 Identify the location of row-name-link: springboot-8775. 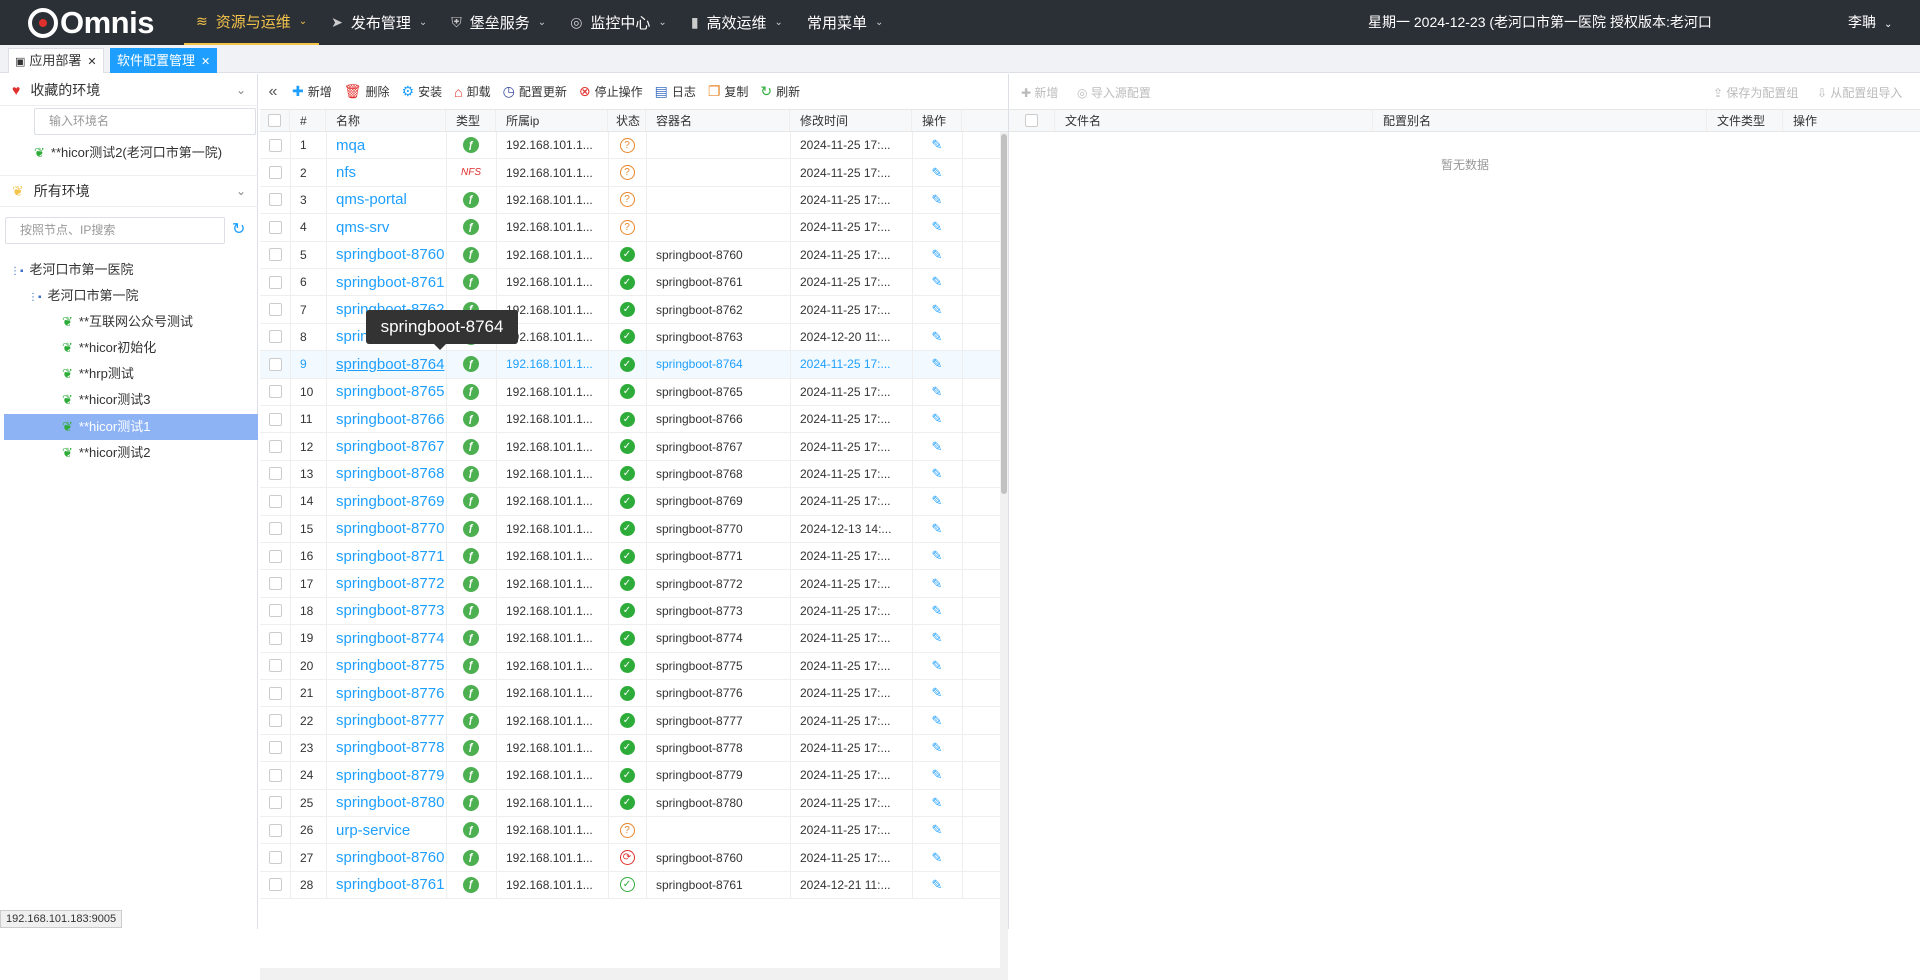
(391, 666).